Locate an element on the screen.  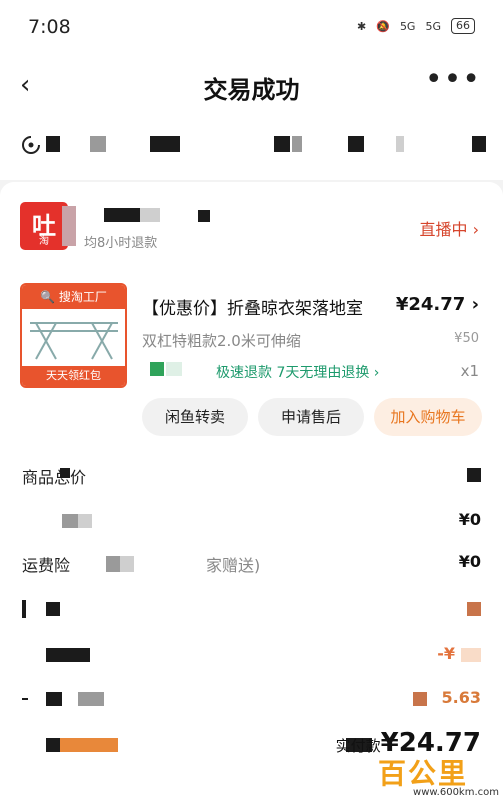
watermark-logo: 百公里 www.600km.com is located at coordinates (440, 776).